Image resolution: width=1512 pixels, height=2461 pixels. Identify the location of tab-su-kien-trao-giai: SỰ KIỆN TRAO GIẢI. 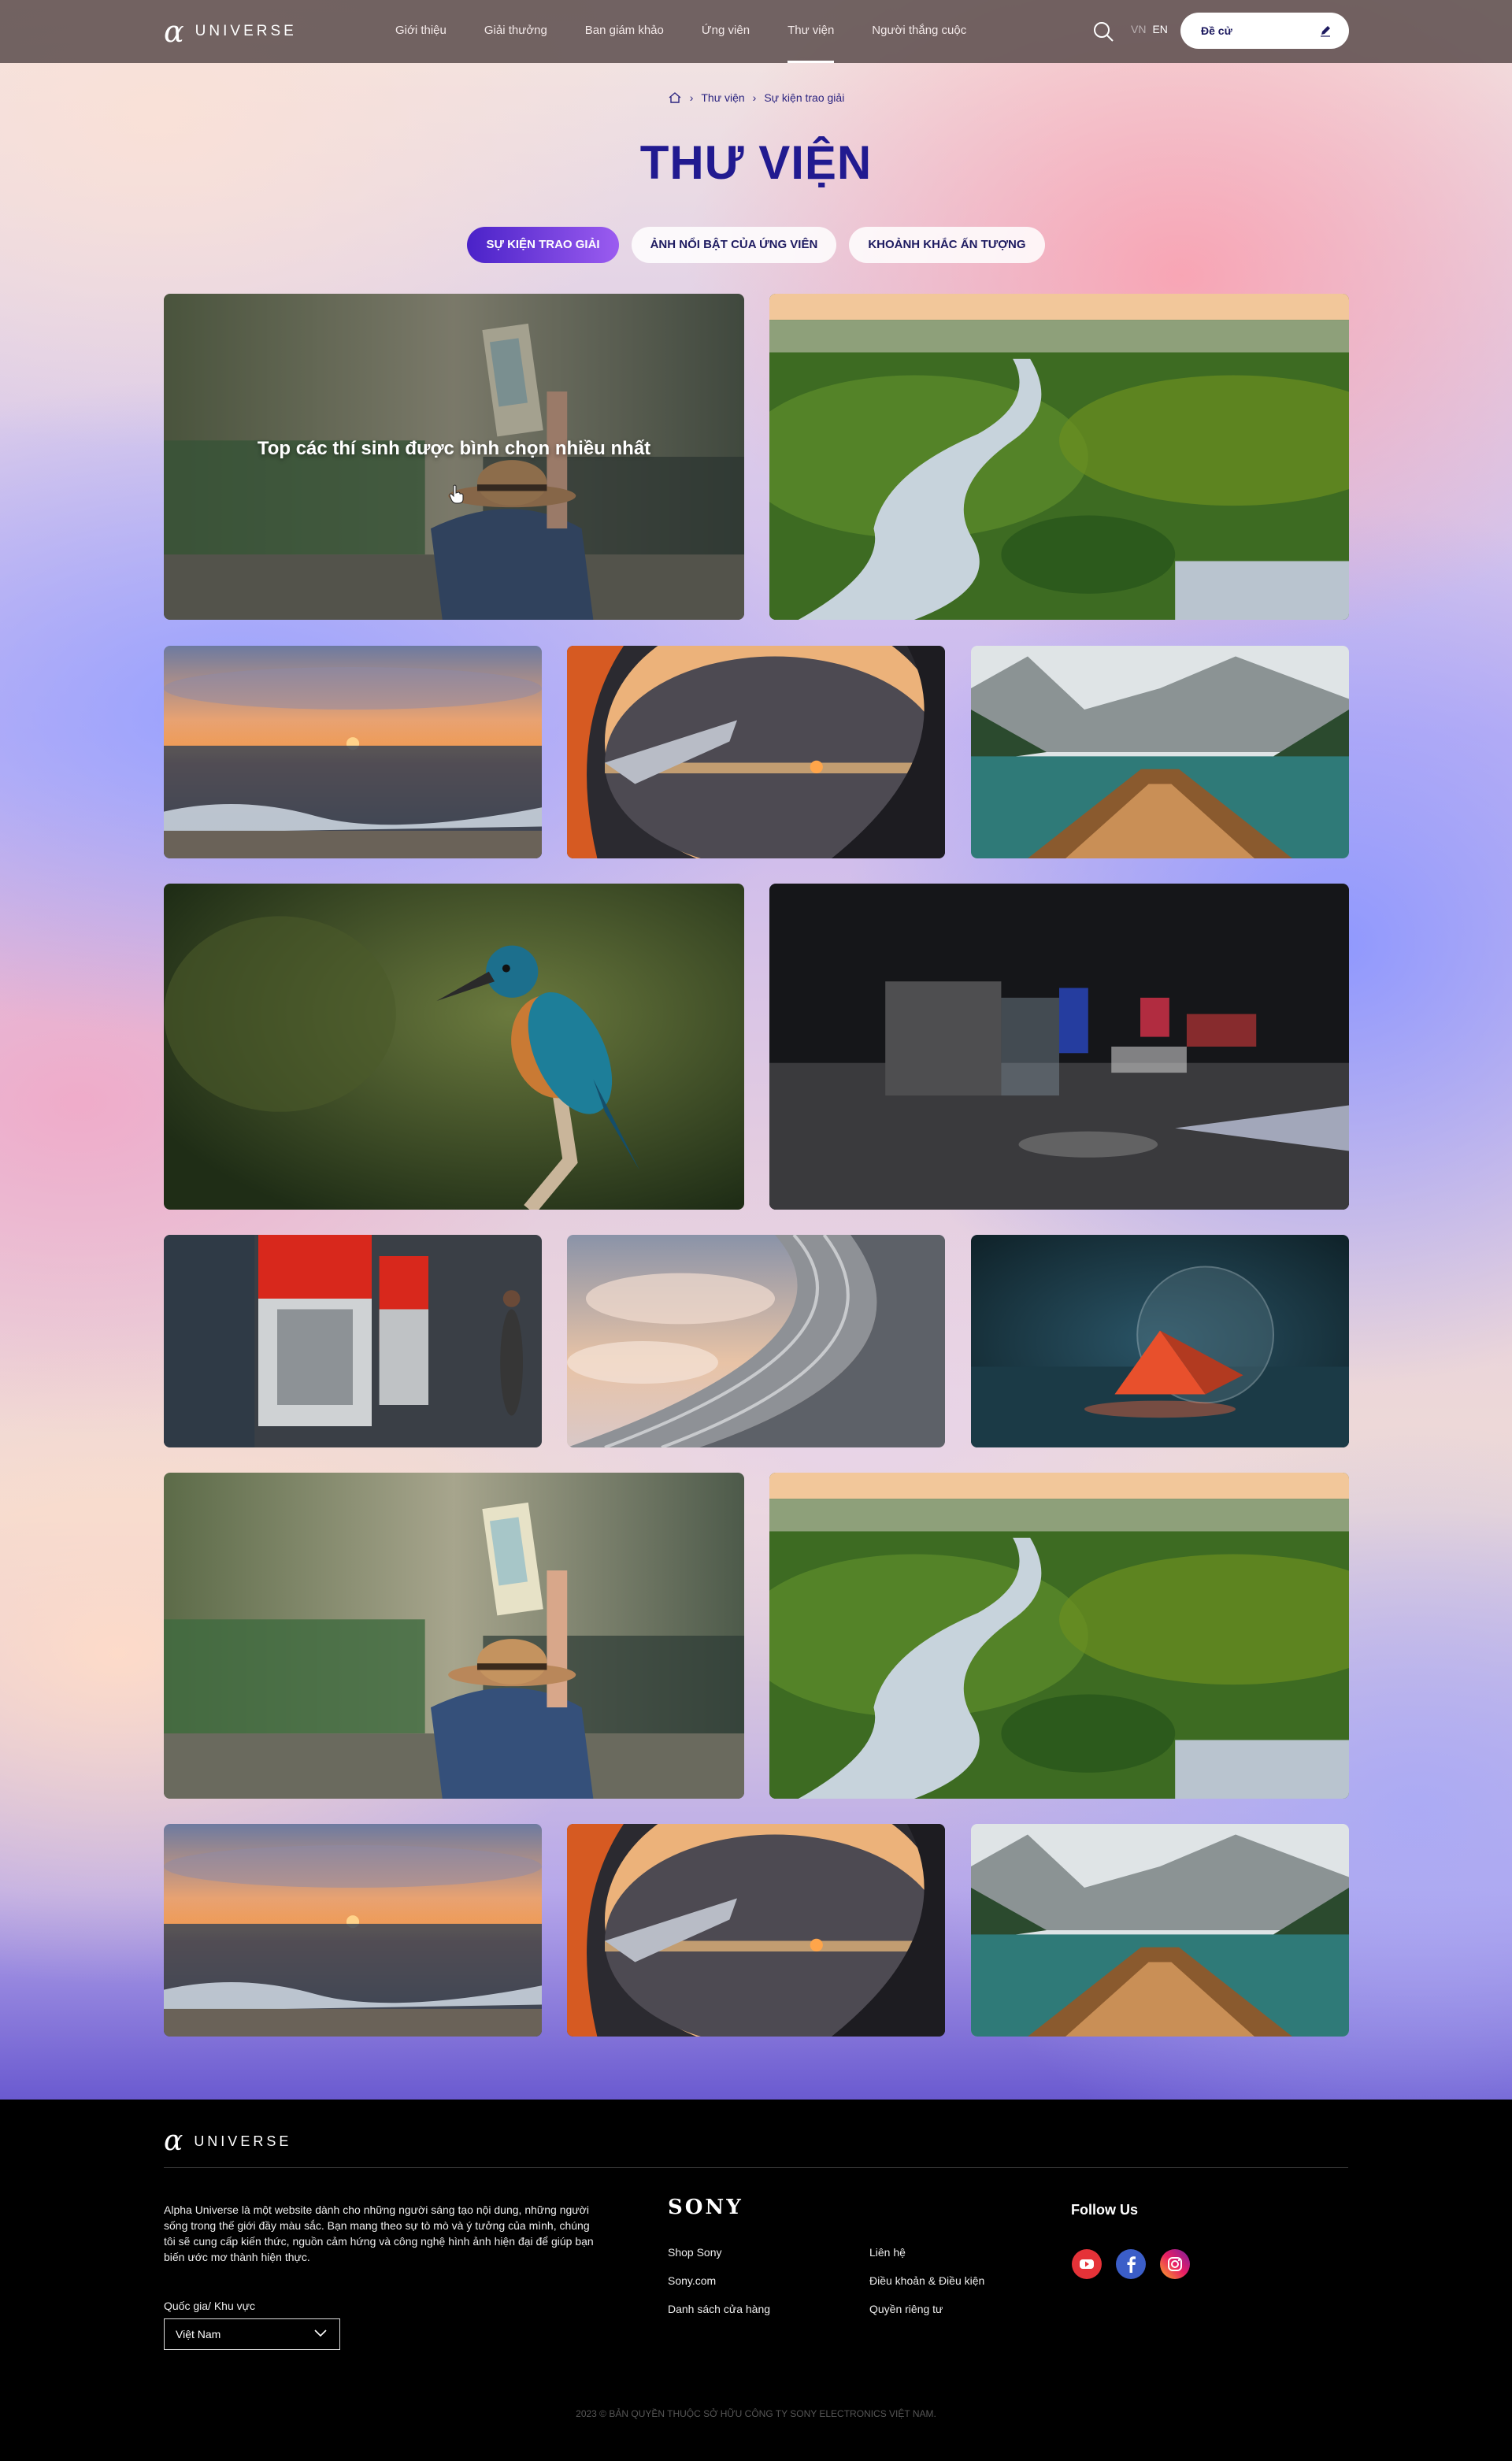
(543, 245).